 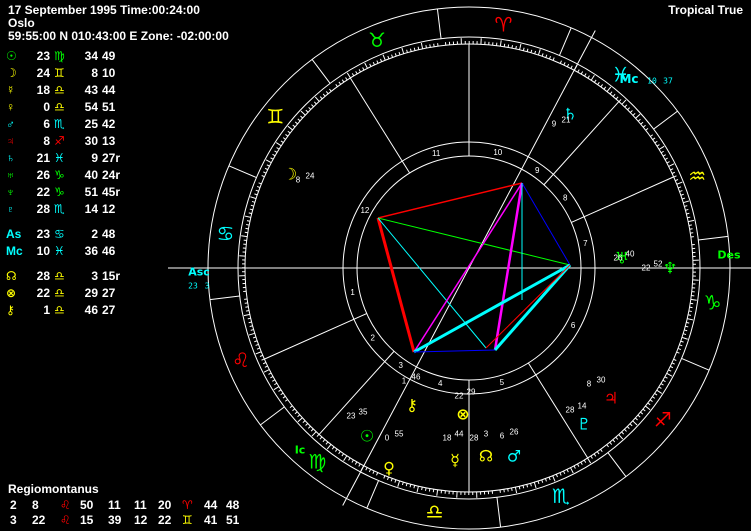 What do you see at coordinates (462, 414) in the screenshot?
I see `planet-9-icon: ⊗` at bounding box center [462, 414].